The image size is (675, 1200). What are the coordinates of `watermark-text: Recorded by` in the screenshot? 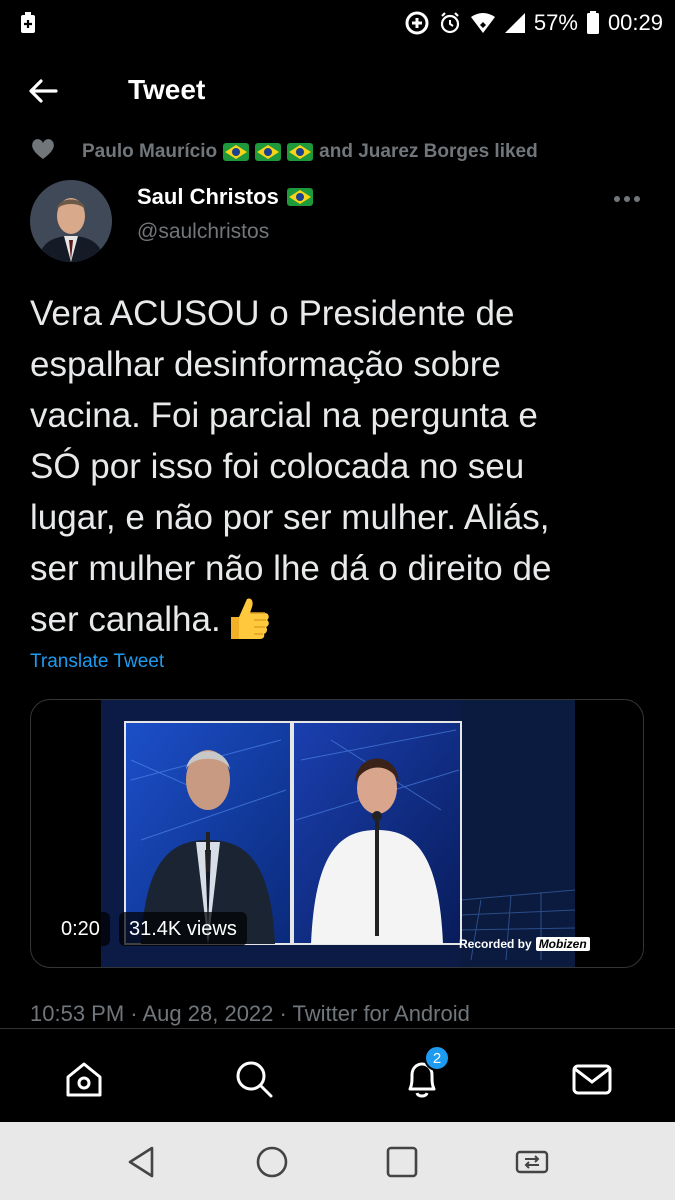 It's located at (495, 944).